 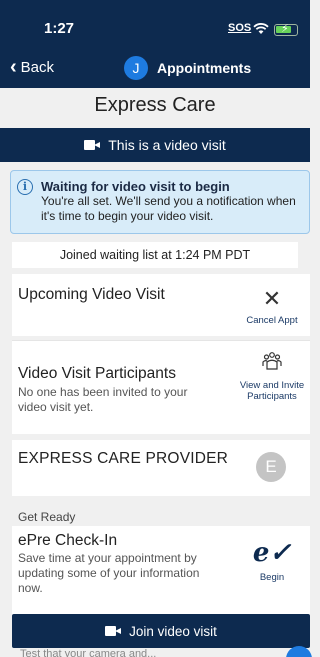 I want to click on status-time: 1:27, so click(x=59, y=28).